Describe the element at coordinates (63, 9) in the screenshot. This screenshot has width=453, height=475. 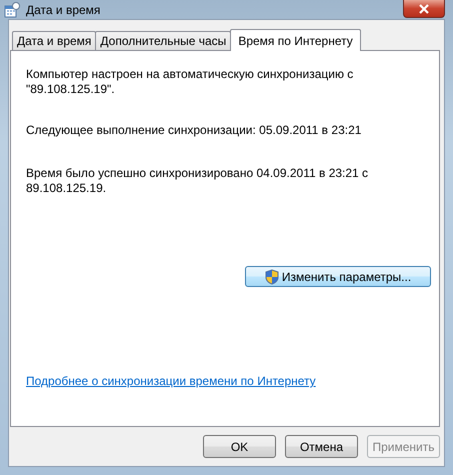
I see `window-title: Дата и время` at that location.